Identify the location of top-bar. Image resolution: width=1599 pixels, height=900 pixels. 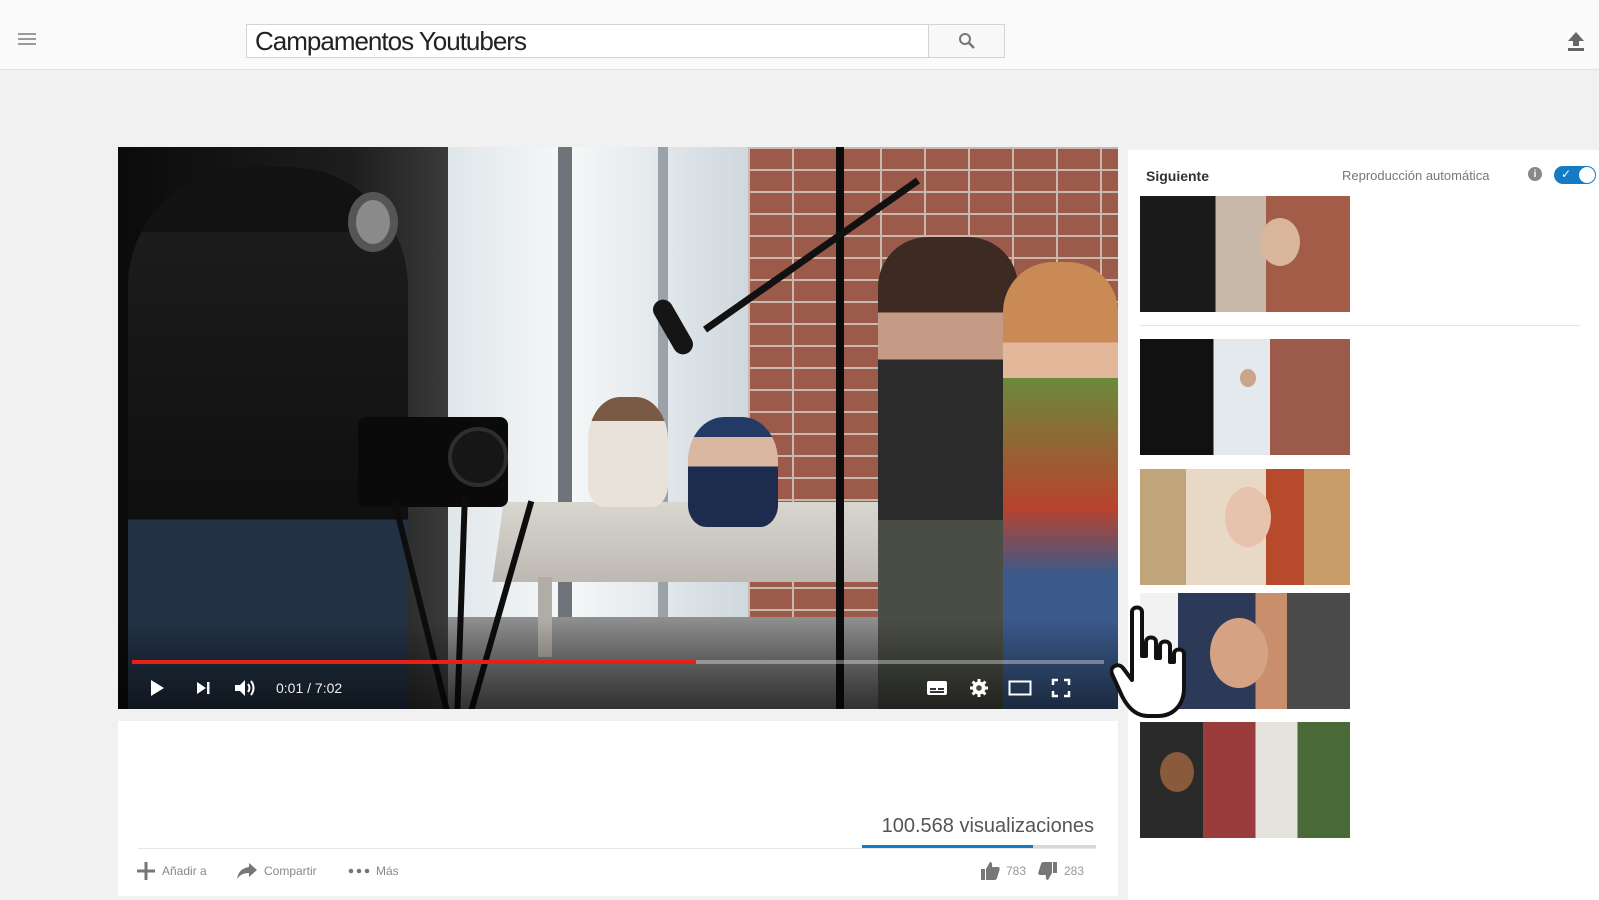
(799, 35).